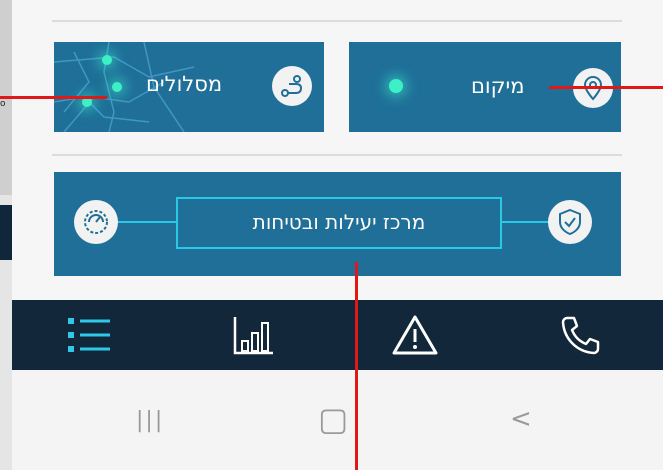 The height and width of the screenshot is (470, 663). I want to click on shield-check-icon, so click(570, 222).